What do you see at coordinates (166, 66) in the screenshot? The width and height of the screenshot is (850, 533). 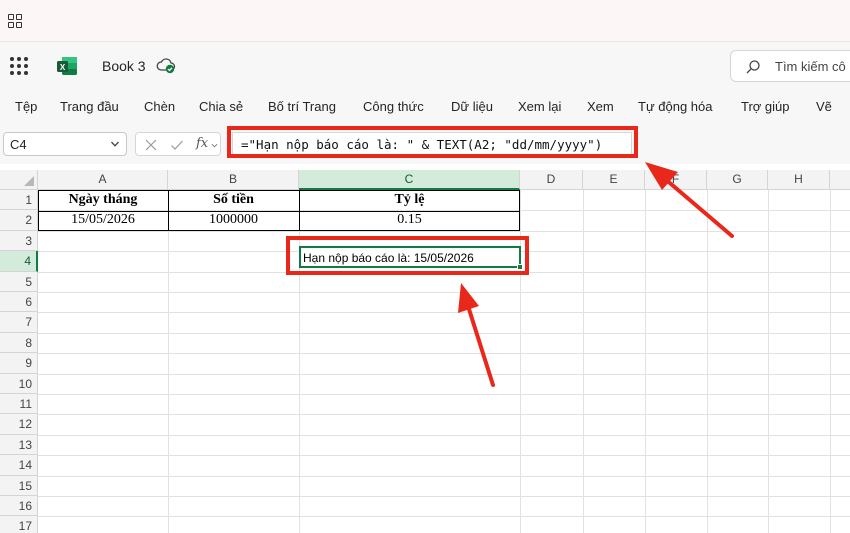 I see `cloud-saved-icon` at bounding box center [166, 66].